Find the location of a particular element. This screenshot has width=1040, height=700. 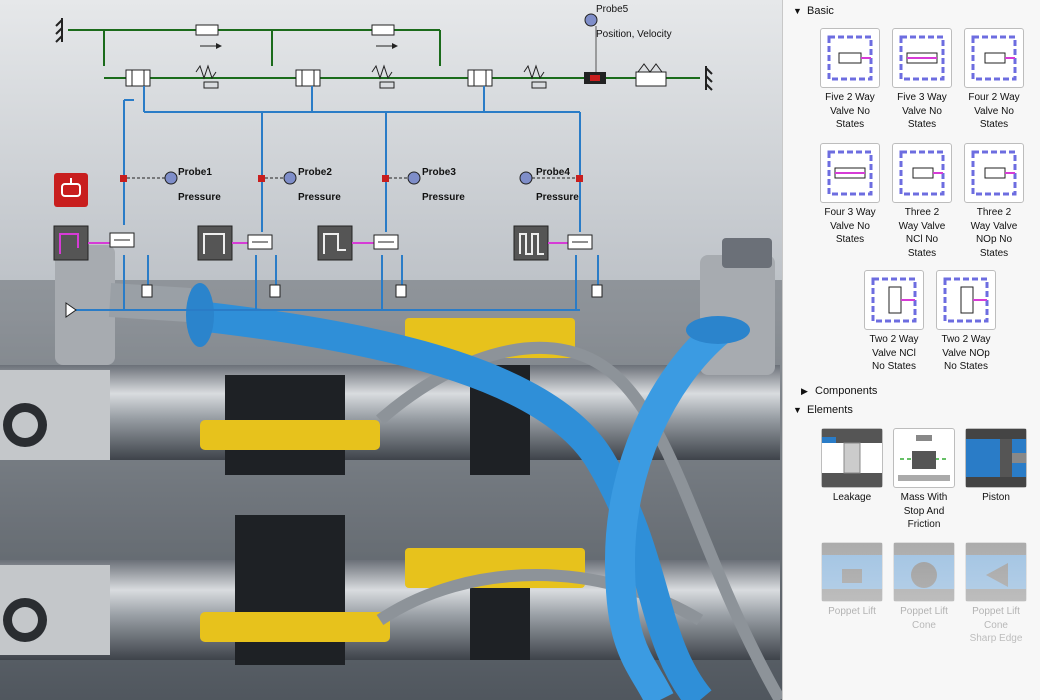

poppet-lift-cone-icon is located at coordinates (924, 572).